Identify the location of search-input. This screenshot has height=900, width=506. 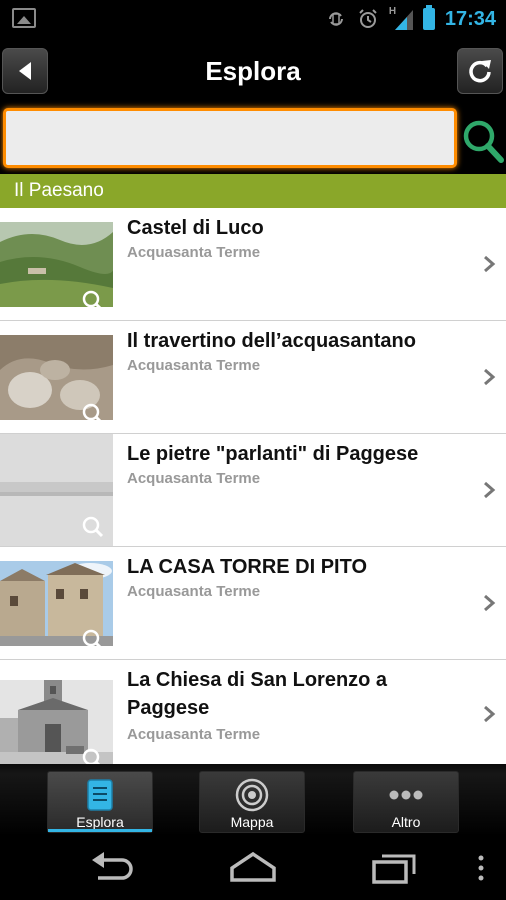
(230, 138).